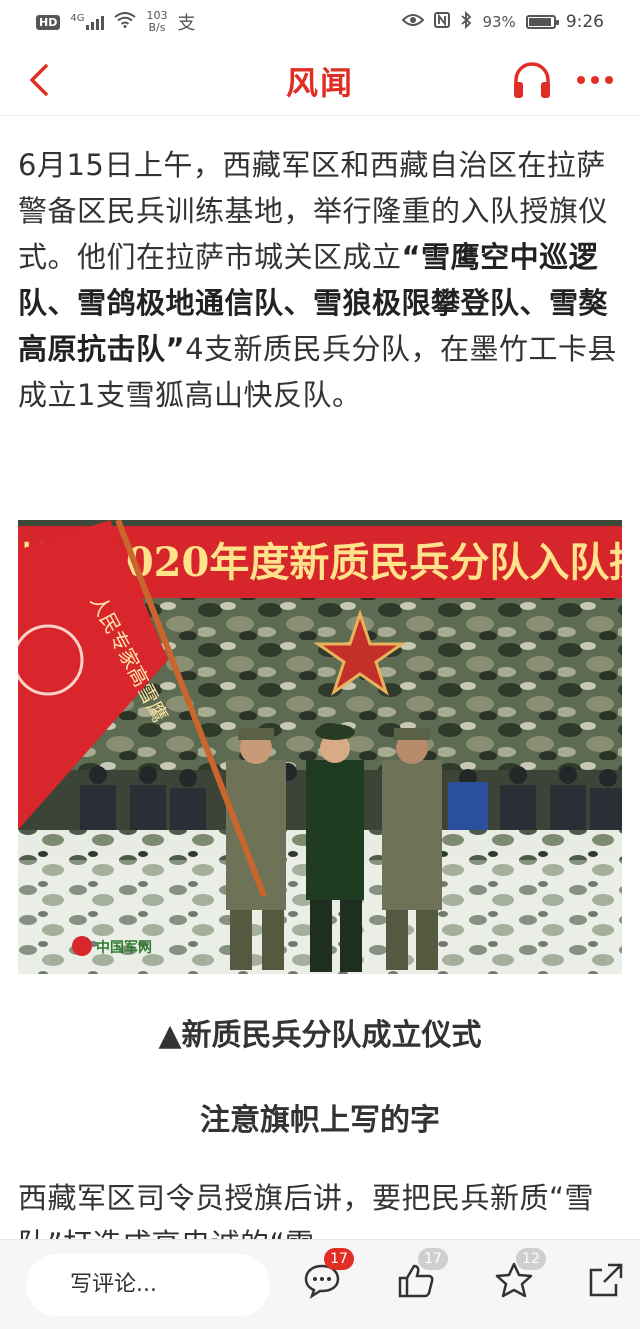  Describe the element at coordinates (339, 1259) in the screenshot. I see `comments-count-badge: 17` at that location.